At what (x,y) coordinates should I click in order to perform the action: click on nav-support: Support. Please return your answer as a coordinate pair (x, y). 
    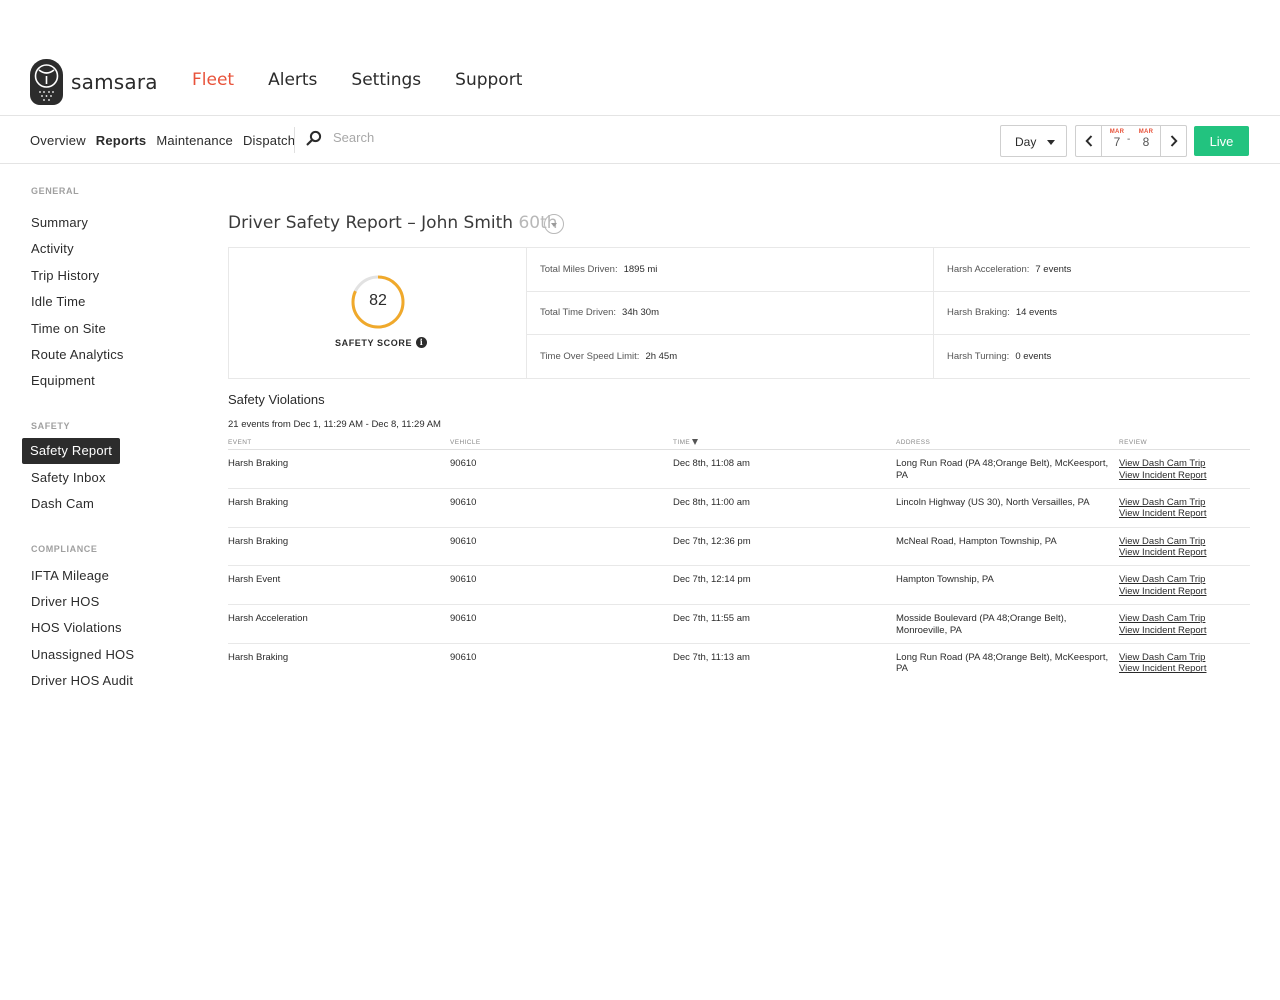
    Looking at the image, I should click on (488, 80).